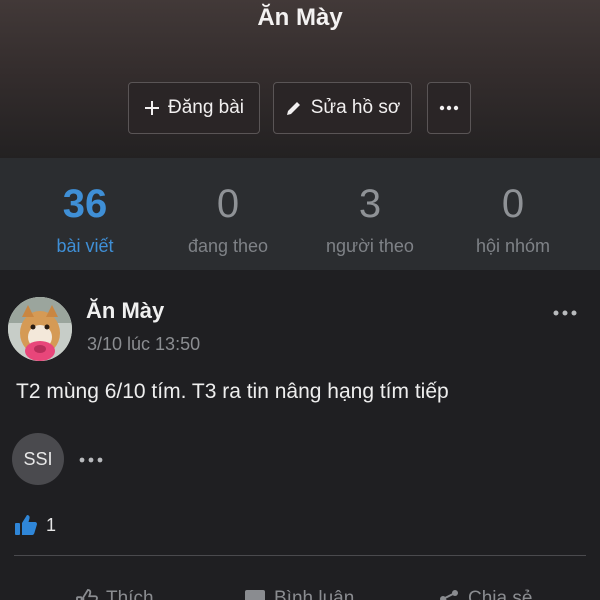 Image resolution: width=600 pixels, height=600 pixels. What do you see at coordinates (449, 595) in the screenshot?
I see `share-icon` at bounding box center [449, 595].